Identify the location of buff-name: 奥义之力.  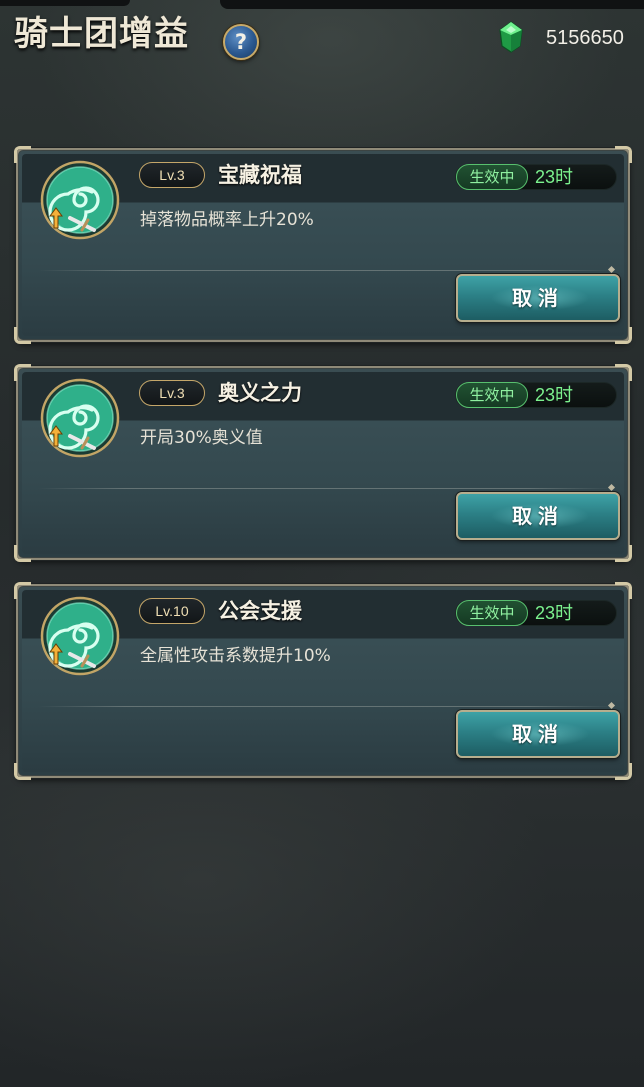
(260, 393).